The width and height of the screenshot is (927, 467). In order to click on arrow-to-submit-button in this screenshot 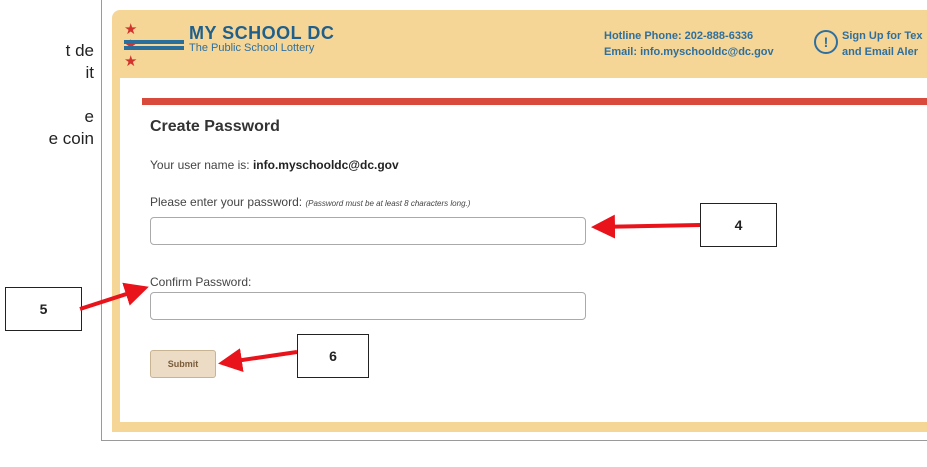, I will do `click(258, 360)`.